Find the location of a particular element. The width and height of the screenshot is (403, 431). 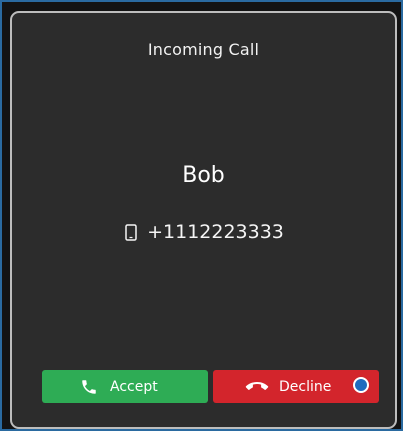

phone-number: +1112223333 is located at coordinates (215, 232).